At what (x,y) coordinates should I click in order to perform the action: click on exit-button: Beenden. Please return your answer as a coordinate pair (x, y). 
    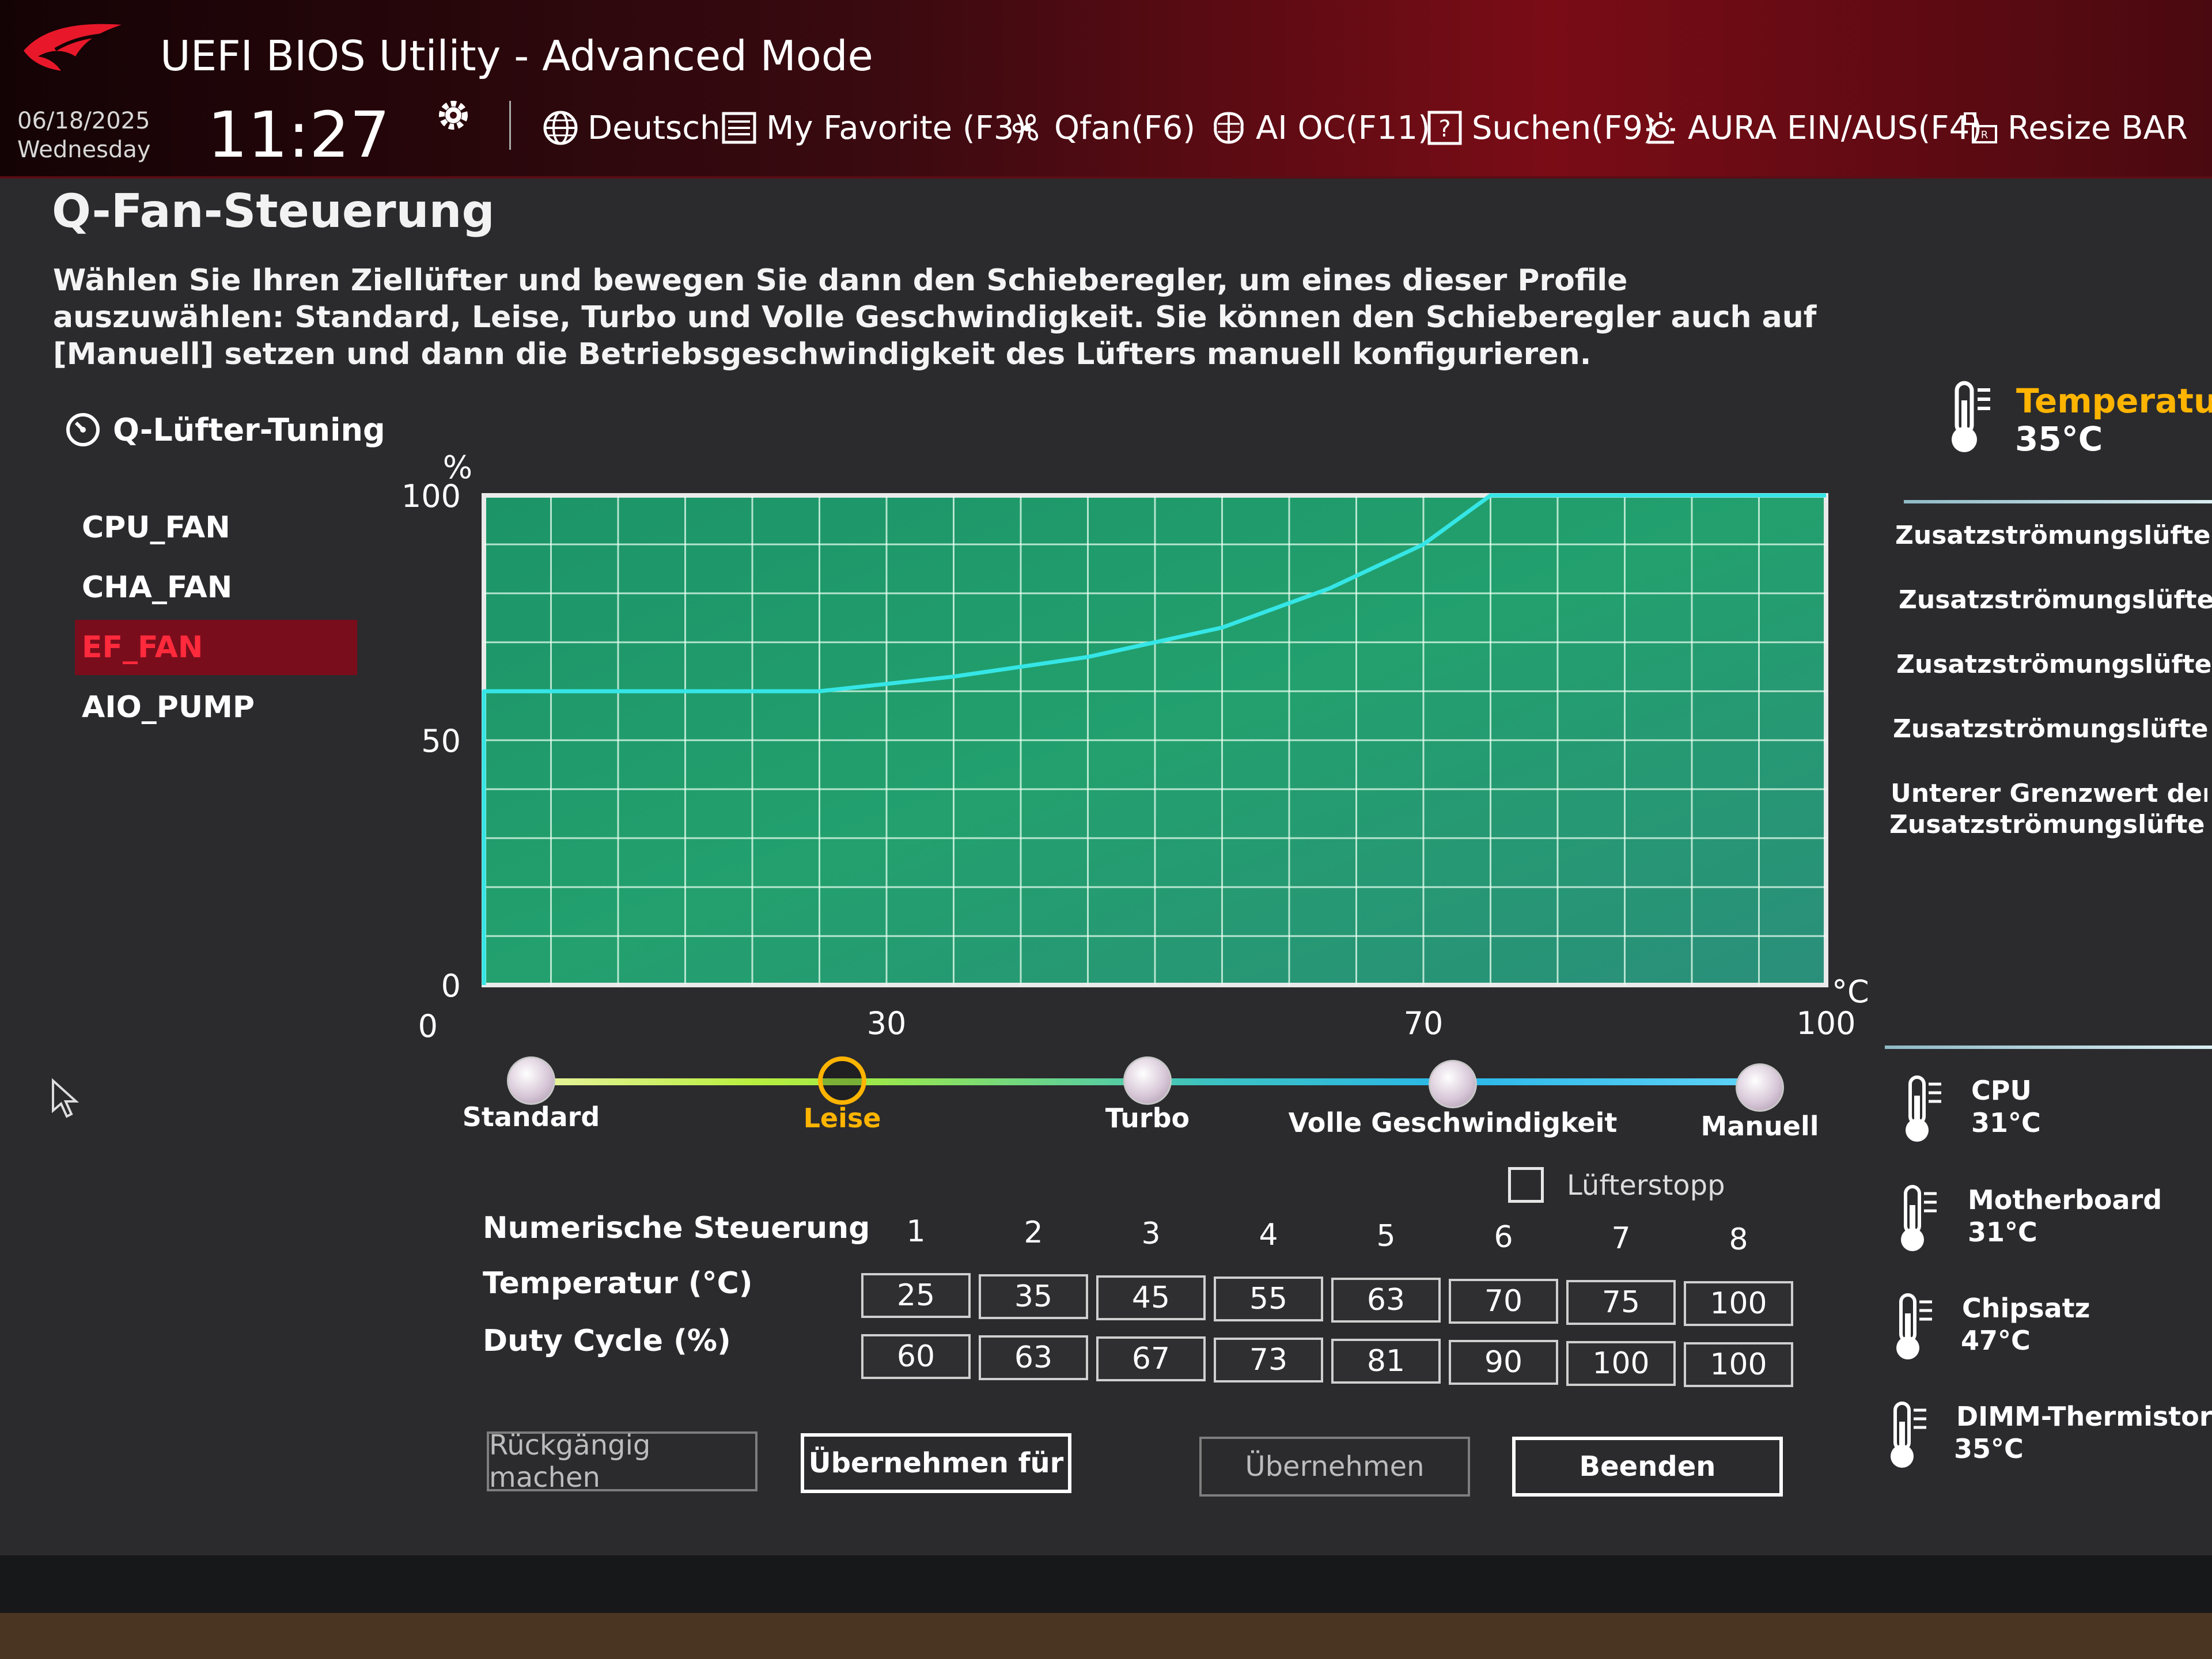
    Looking at the image, I should click on (1647, 1467).